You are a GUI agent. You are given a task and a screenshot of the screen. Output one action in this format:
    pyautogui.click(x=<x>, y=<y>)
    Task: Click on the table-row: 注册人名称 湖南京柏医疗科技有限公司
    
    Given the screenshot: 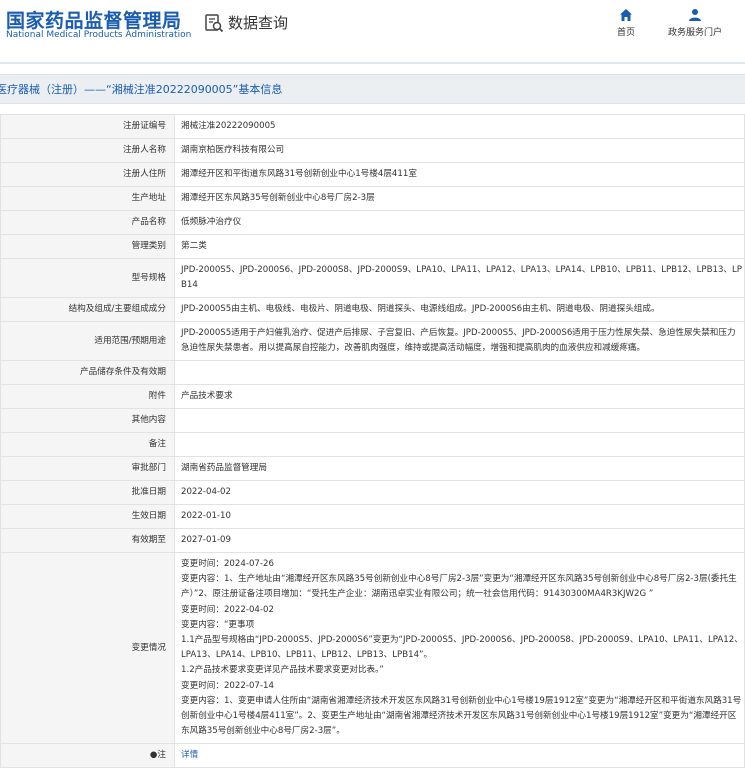 What is the action you would take?
    pyautogui.click(x=372, y=150)
    